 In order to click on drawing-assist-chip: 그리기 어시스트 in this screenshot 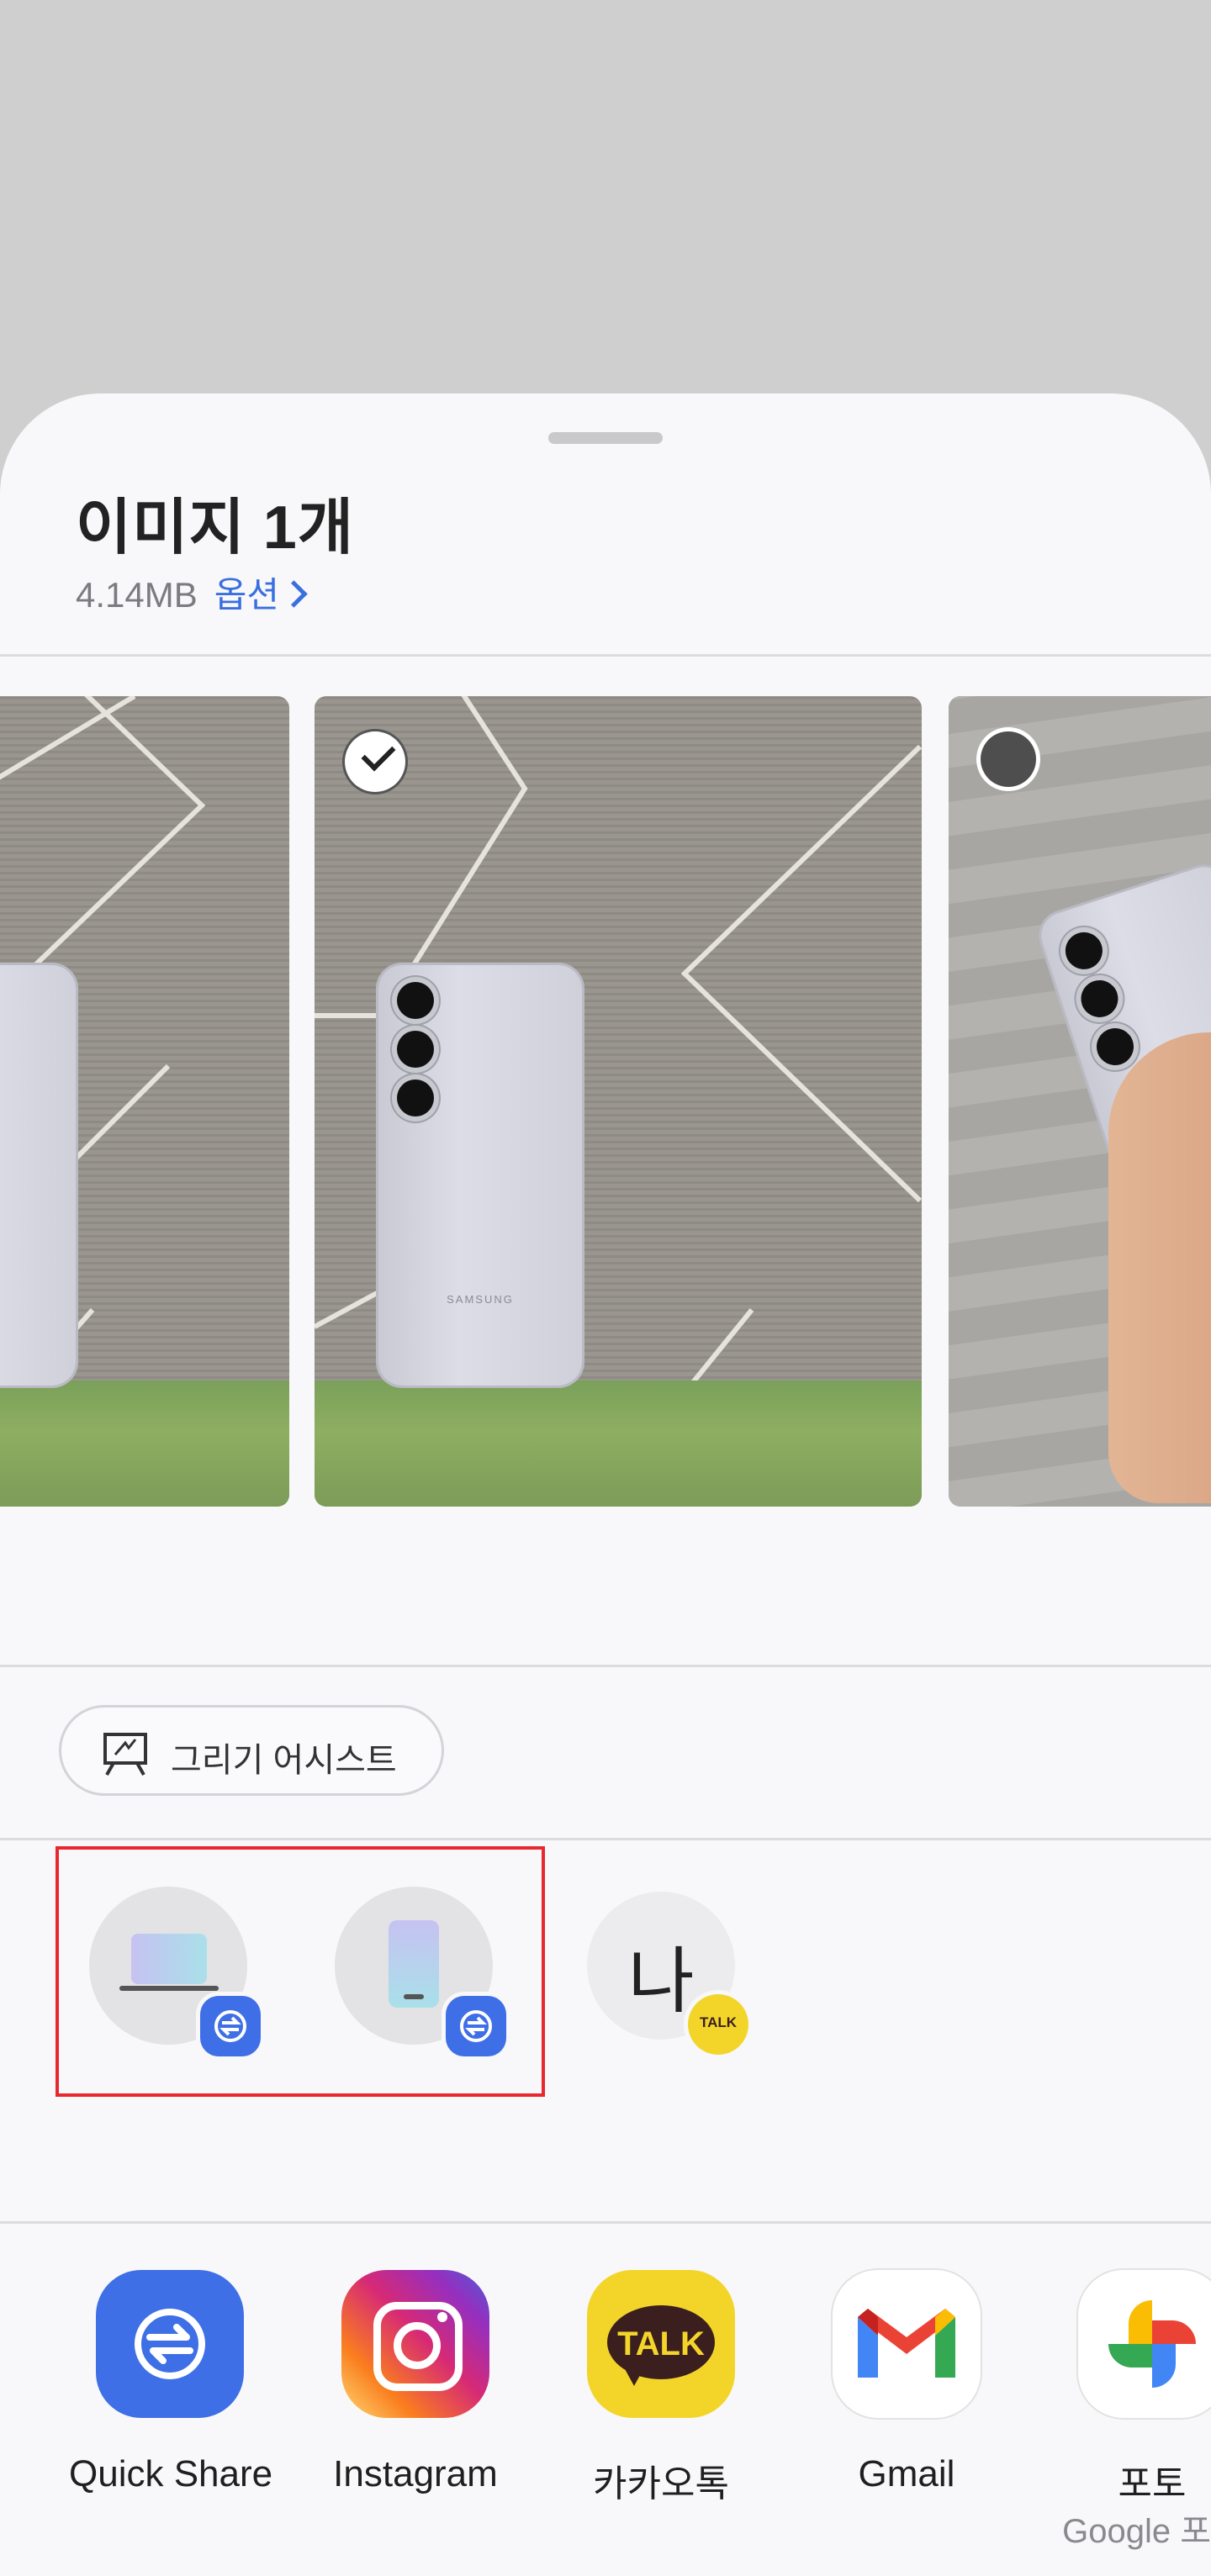, I will do `click(251, 1750)`.